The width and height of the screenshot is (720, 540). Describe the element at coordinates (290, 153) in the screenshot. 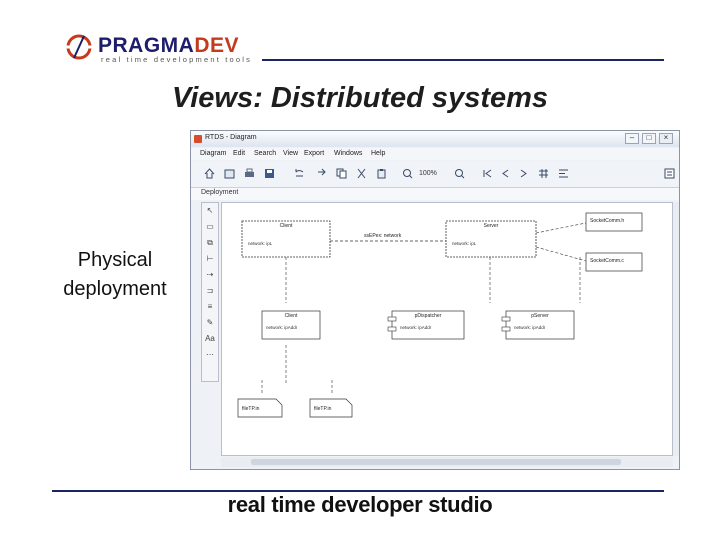

I see `menu-view: View` at that location.